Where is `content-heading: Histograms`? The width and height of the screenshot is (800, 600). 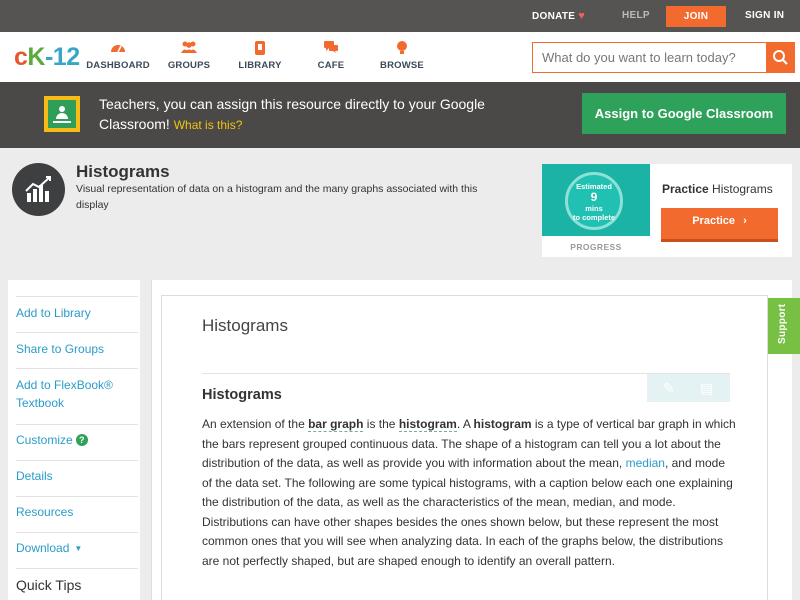
content-heading: Histograms is located at coordinates (245, 325).